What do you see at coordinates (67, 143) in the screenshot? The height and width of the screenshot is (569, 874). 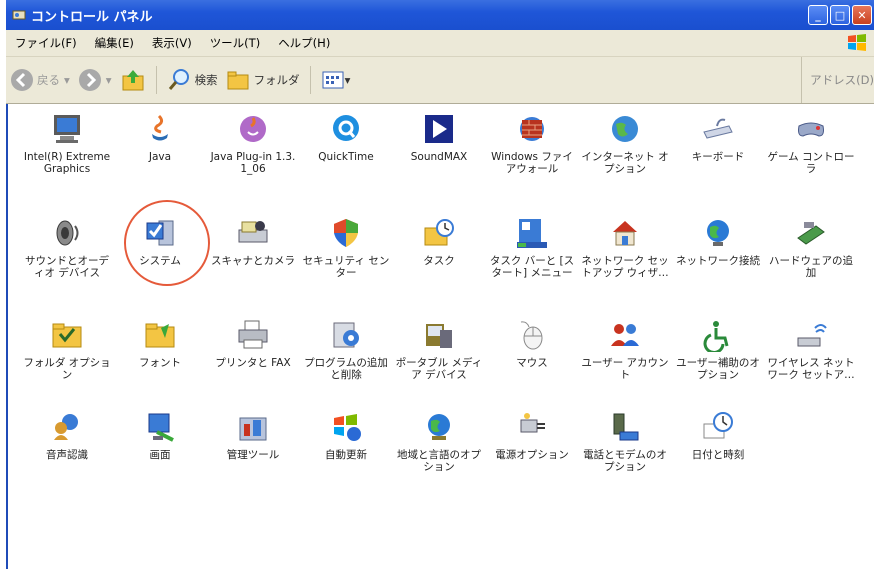 I see `item-intel-graphics: Intel(R) Extreme Graphics` at bounding box center [67, 143].